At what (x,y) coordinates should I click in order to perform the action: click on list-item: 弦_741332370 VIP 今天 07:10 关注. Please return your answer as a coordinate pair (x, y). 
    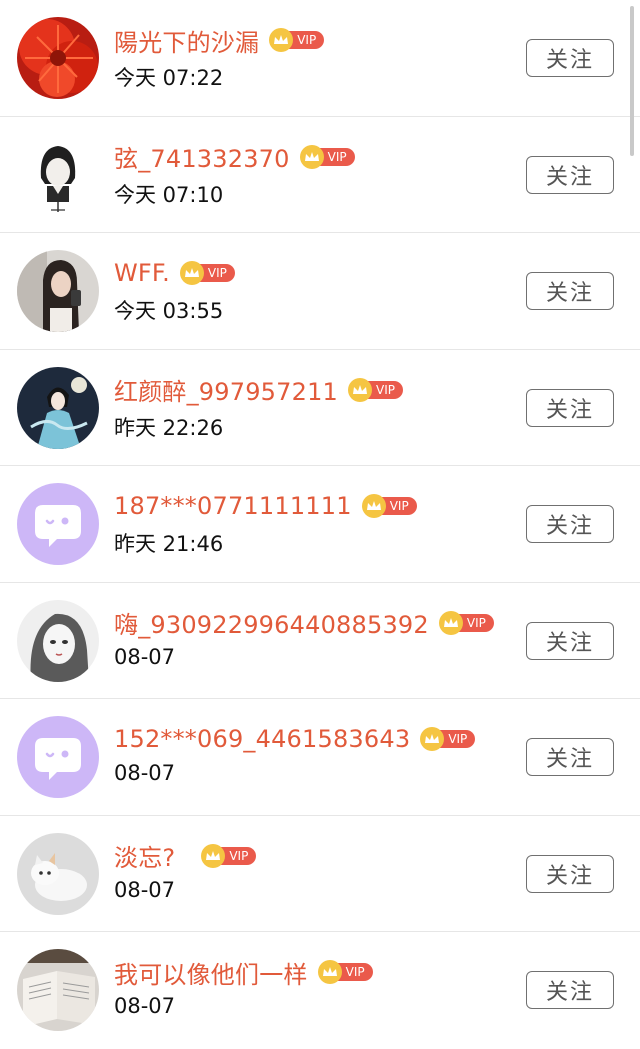
    Looking at the image, I should click on (320, 175).